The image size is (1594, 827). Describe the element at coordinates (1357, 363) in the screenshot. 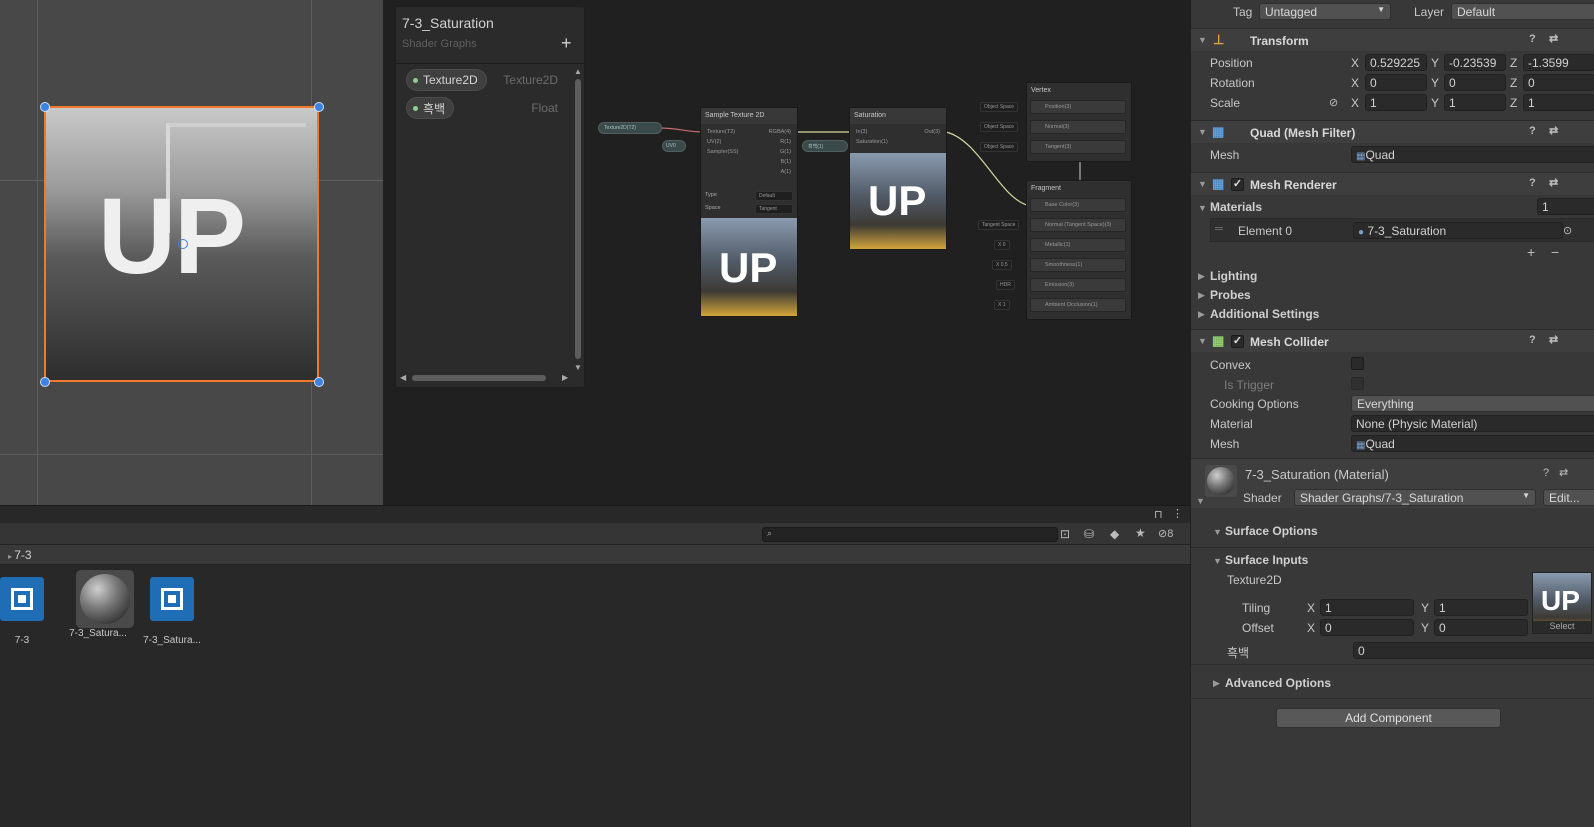

I see `convex-checkbox` at that location.